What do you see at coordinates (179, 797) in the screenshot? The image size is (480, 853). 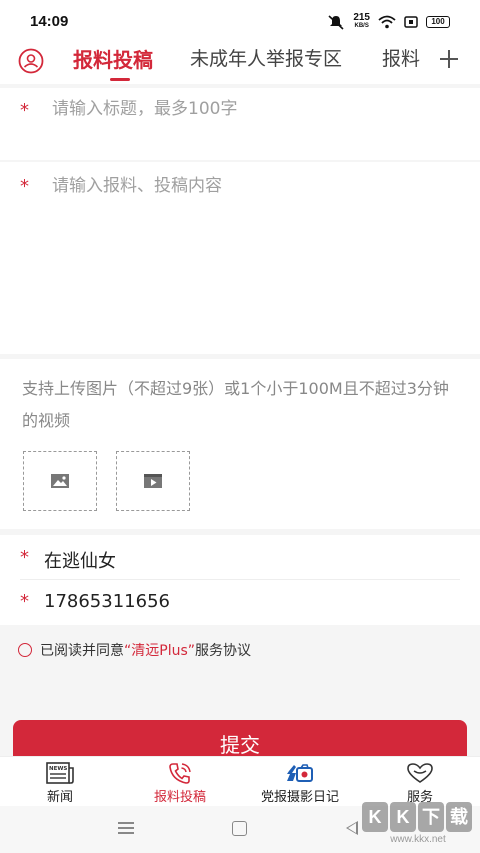 I see `nav-label-report: 报料投稿` at bounding box center [179, 797].